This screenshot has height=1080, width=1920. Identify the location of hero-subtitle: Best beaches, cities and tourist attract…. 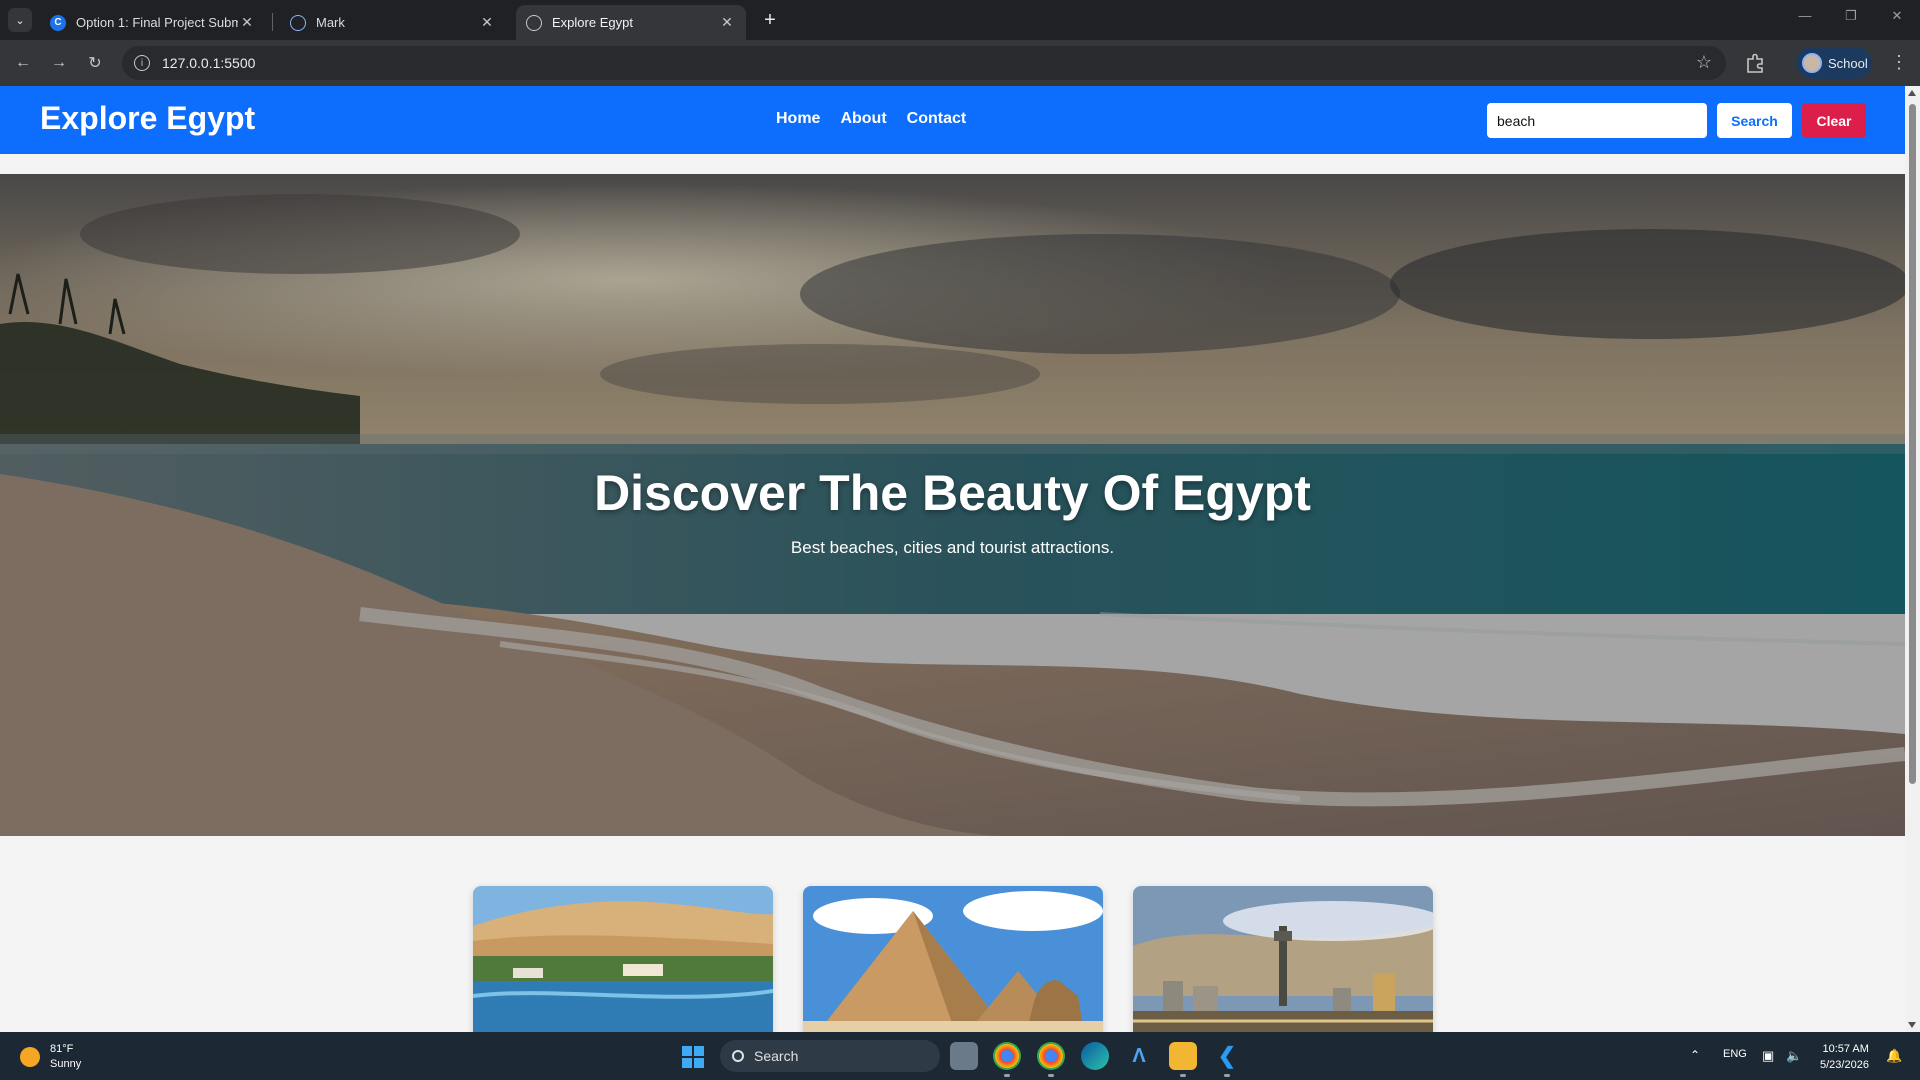
(952, 547).